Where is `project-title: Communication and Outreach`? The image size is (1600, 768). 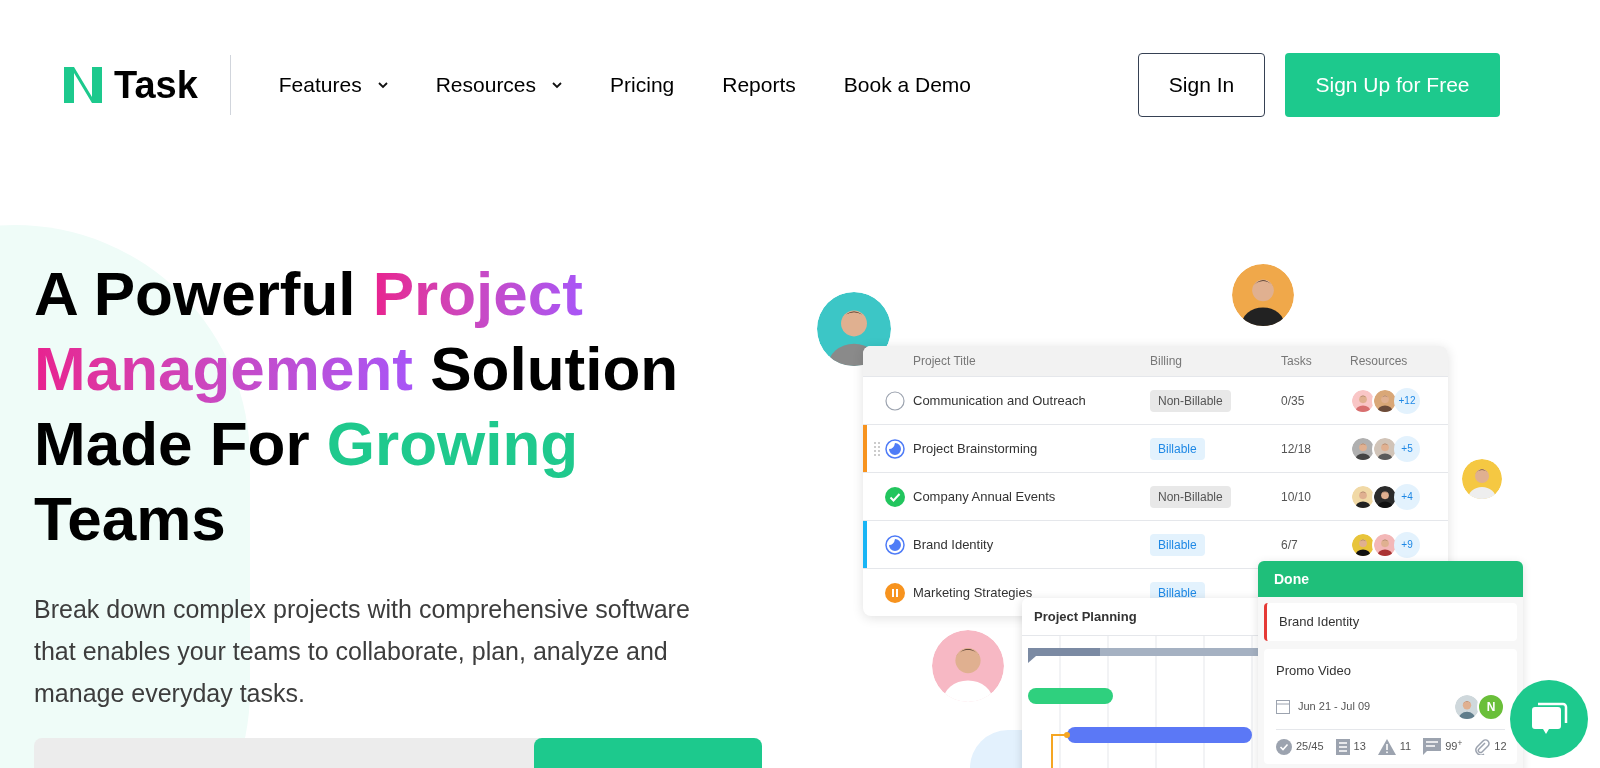
project-title: Communication and Outreach is located at coordinates (1000, 400).